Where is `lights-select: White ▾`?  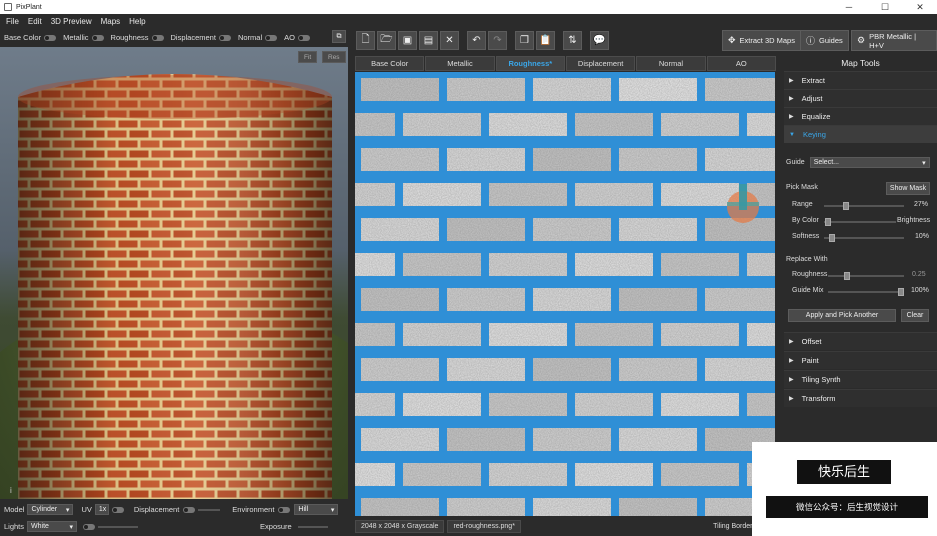 lights-select: White ▾ is located at coordinates (52, 526).